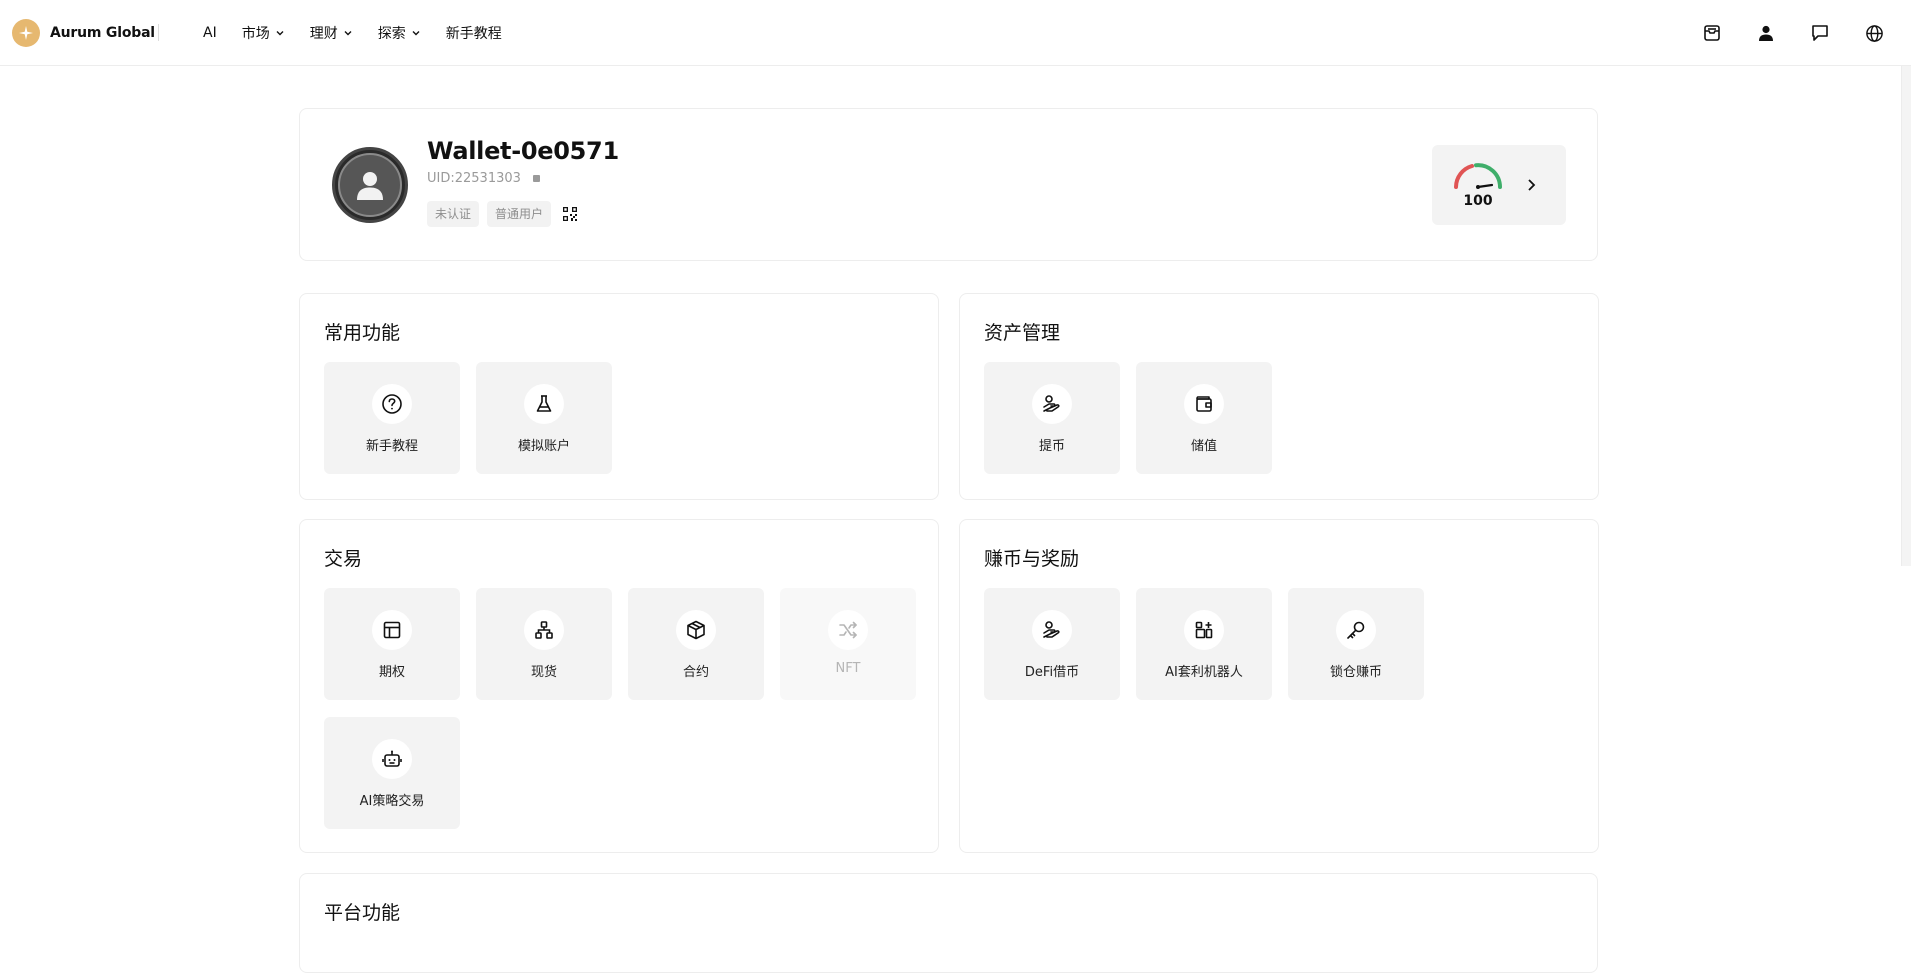 Image resolution: width=1911 pixels, height=973 pixels. I want to click on tile-label: 储值, so click(1203, 446).